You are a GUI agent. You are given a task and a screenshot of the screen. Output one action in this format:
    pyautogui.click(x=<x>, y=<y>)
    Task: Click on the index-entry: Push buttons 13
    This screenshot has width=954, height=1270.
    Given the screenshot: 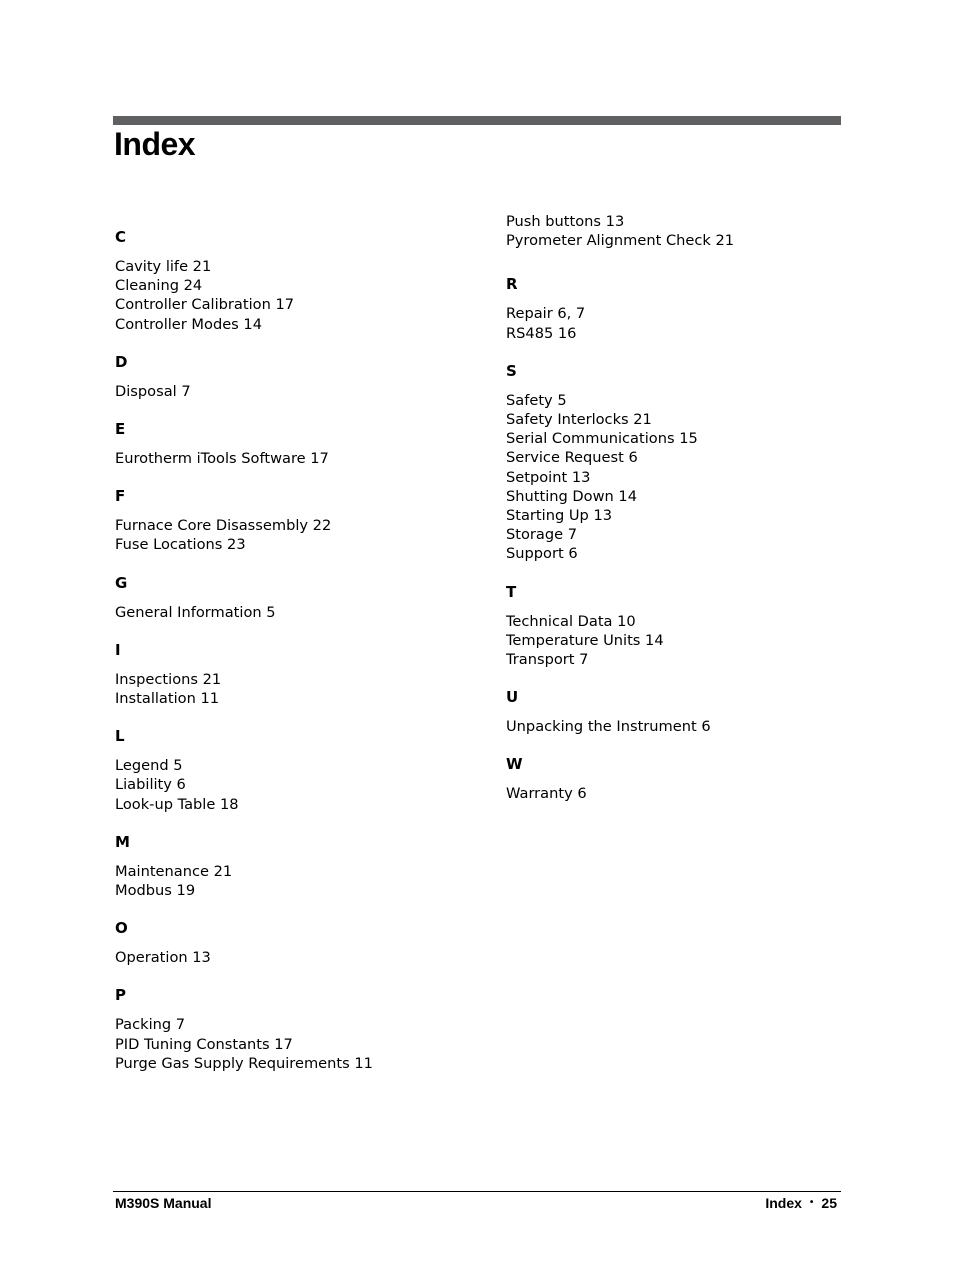 What is the action you would take?
    pyautogui.click(x=565, y=221)
    